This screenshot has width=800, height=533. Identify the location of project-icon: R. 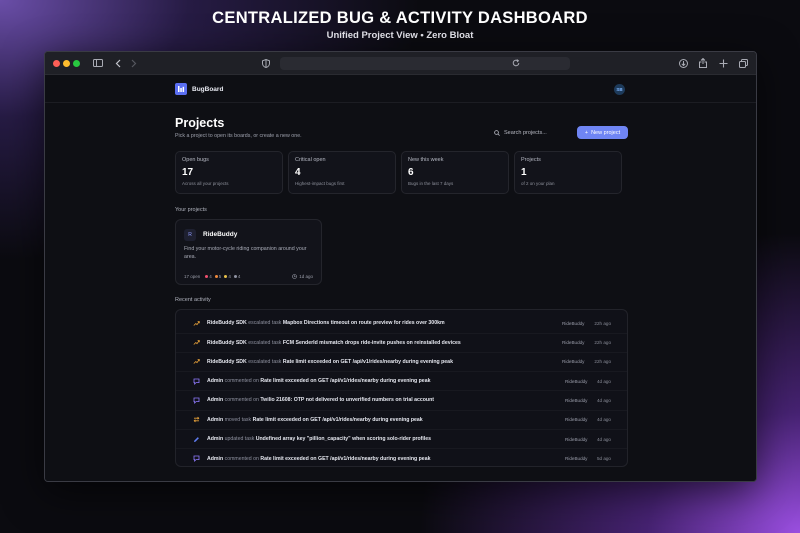
(190, 235).